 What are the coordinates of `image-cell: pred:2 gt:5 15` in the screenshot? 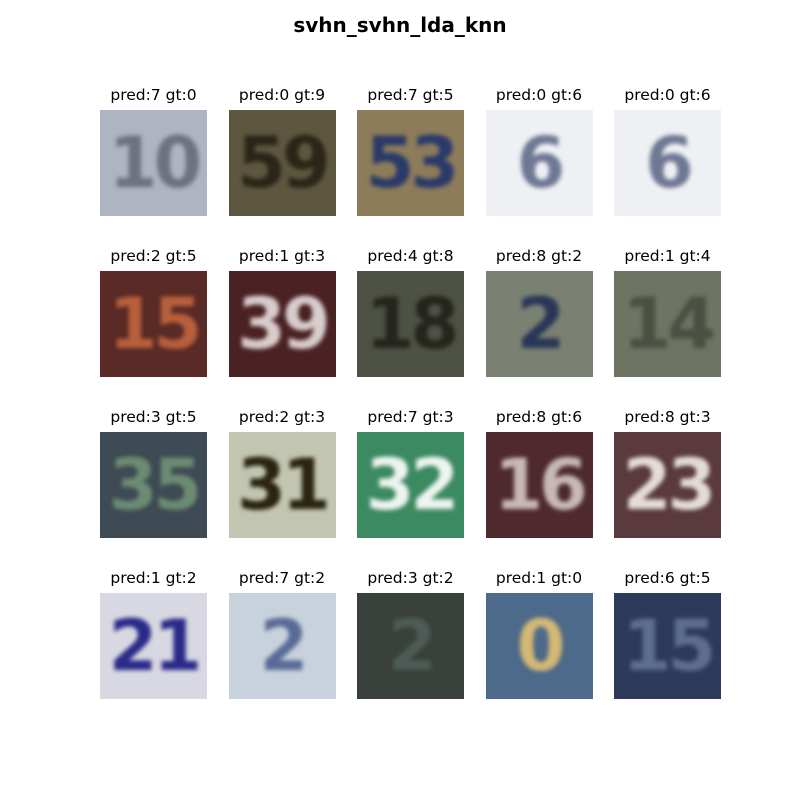 It's located at (153, 311).